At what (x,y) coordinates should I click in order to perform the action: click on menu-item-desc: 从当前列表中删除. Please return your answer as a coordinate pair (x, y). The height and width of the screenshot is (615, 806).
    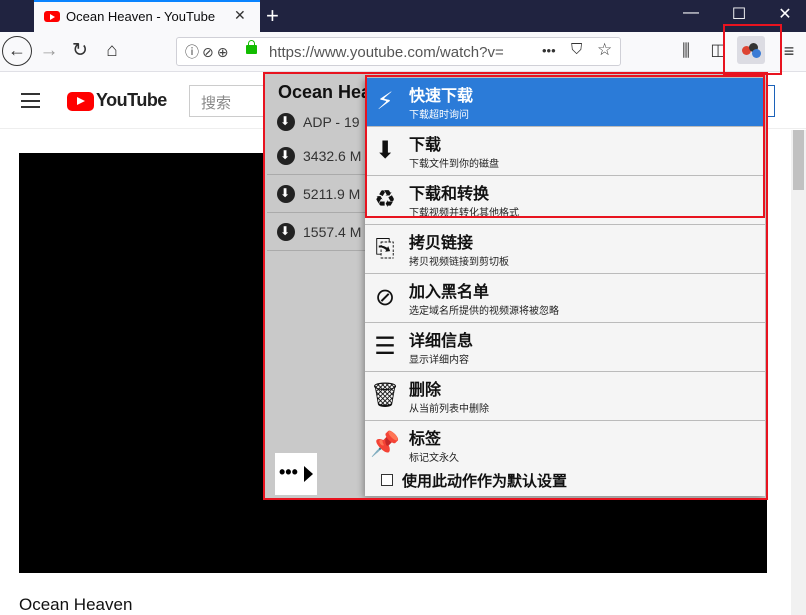
    Looking at the image, I should click on (449, 409).